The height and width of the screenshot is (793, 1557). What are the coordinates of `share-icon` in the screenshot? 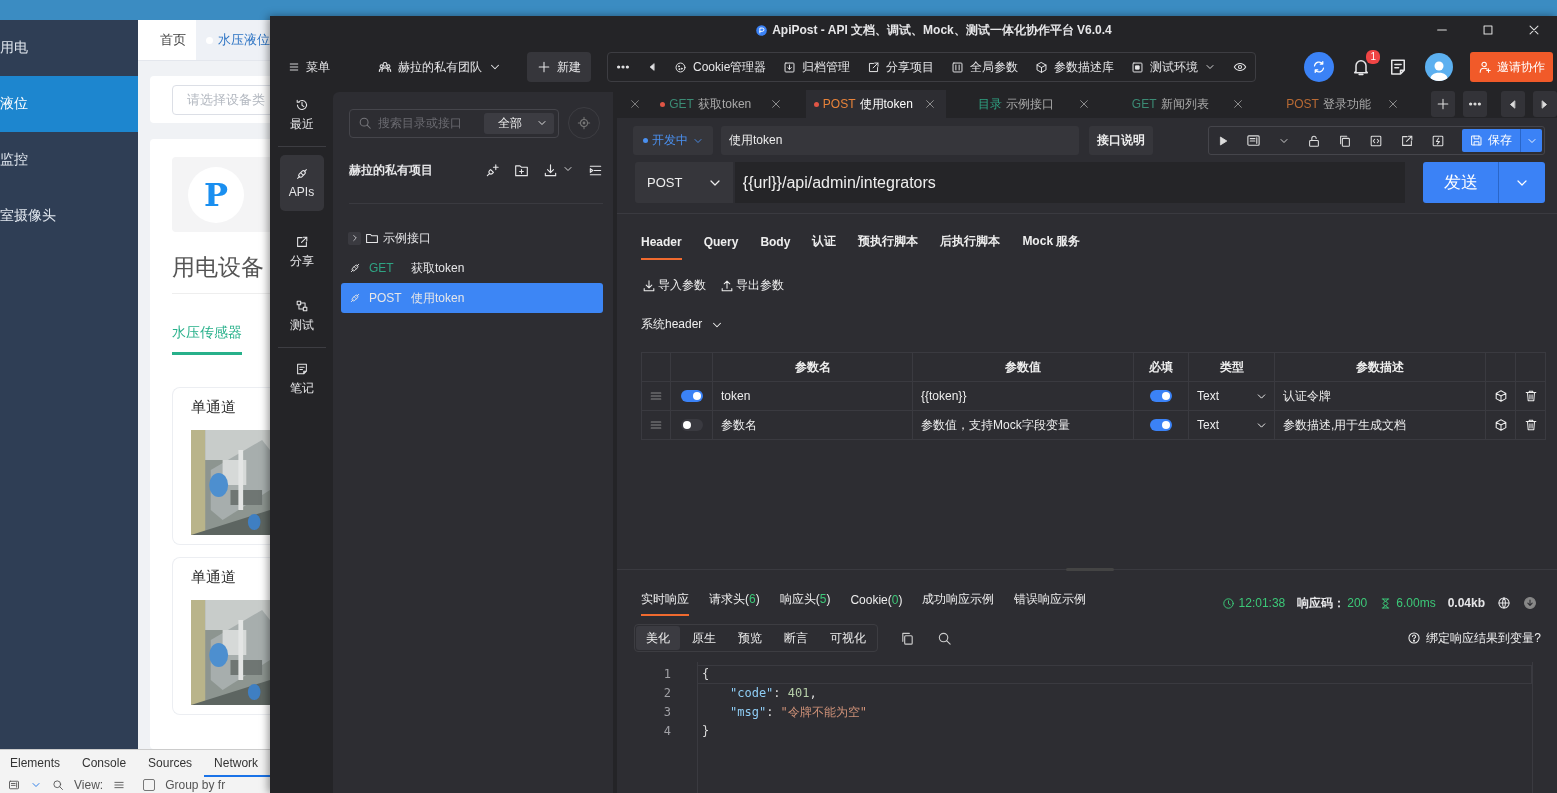 It's located at (1407, 140).